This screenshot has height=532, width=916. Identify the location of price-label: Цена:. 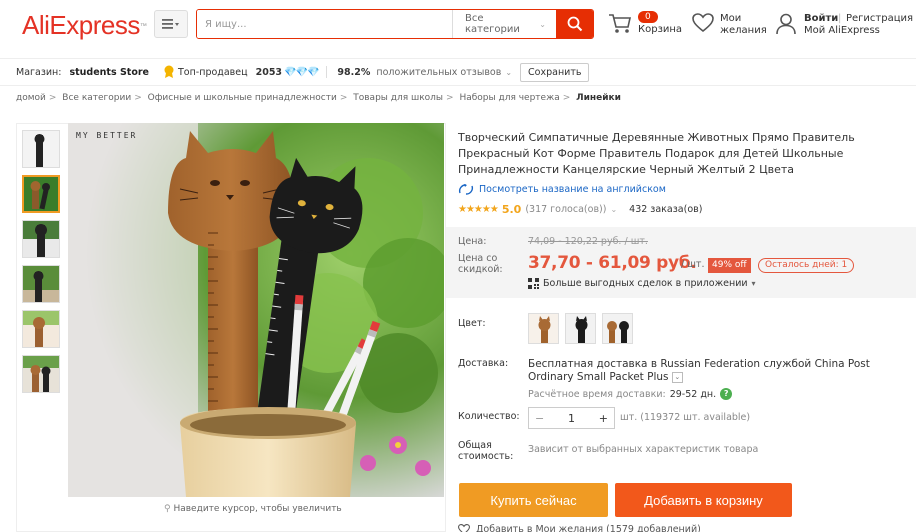
(472, 241).